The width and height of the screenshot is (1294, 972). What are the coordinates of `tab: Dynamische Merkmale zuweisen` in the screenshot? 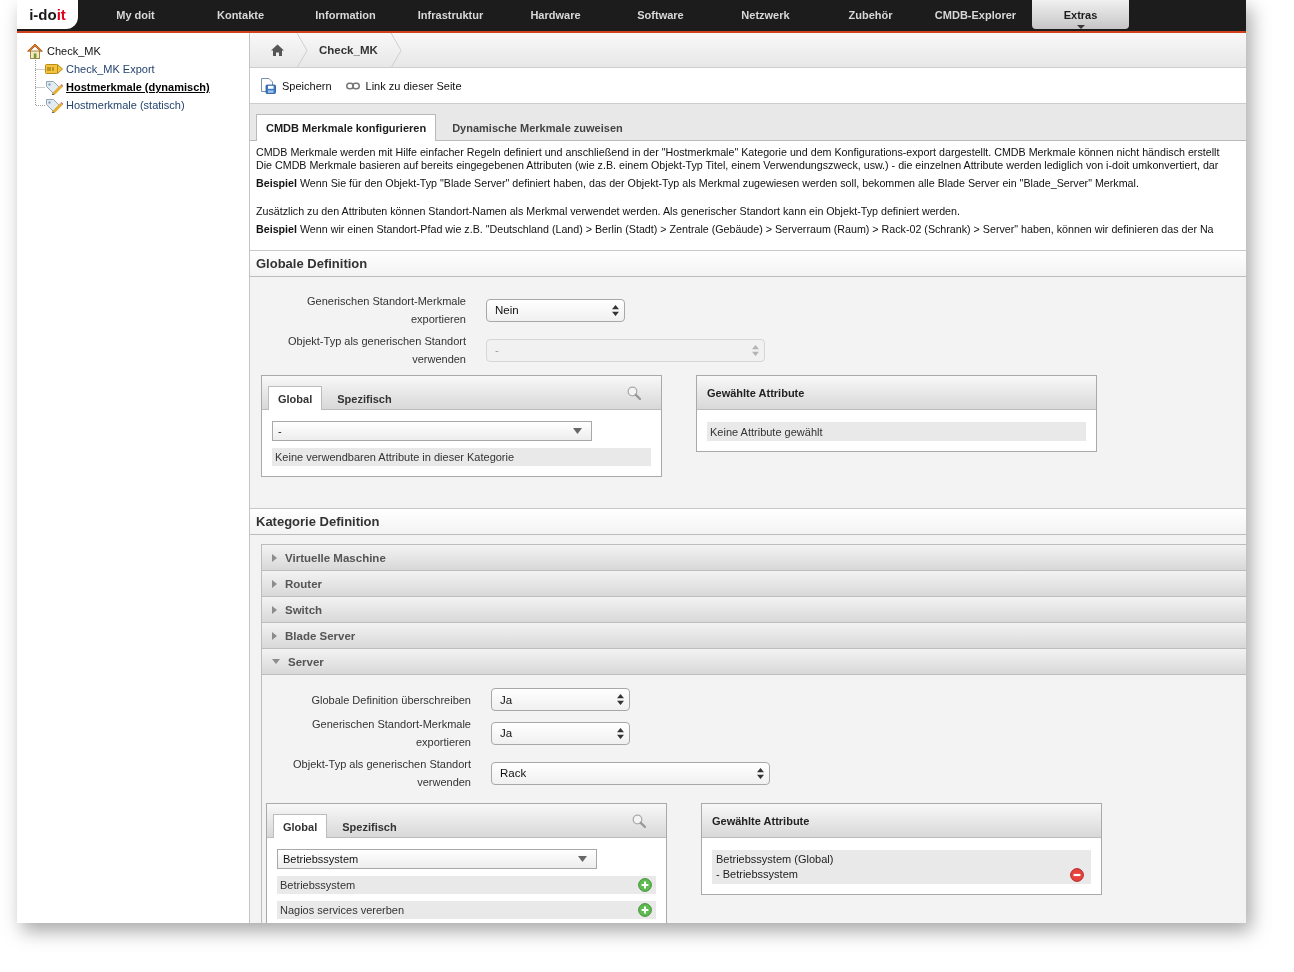 It's located at (537, 127).